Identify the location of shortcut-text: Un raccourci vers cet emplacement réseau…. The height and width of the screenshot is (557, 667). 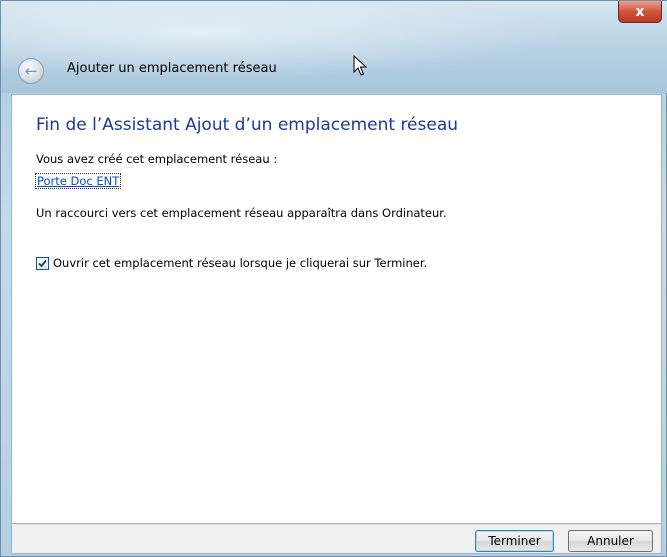
(241, 213).